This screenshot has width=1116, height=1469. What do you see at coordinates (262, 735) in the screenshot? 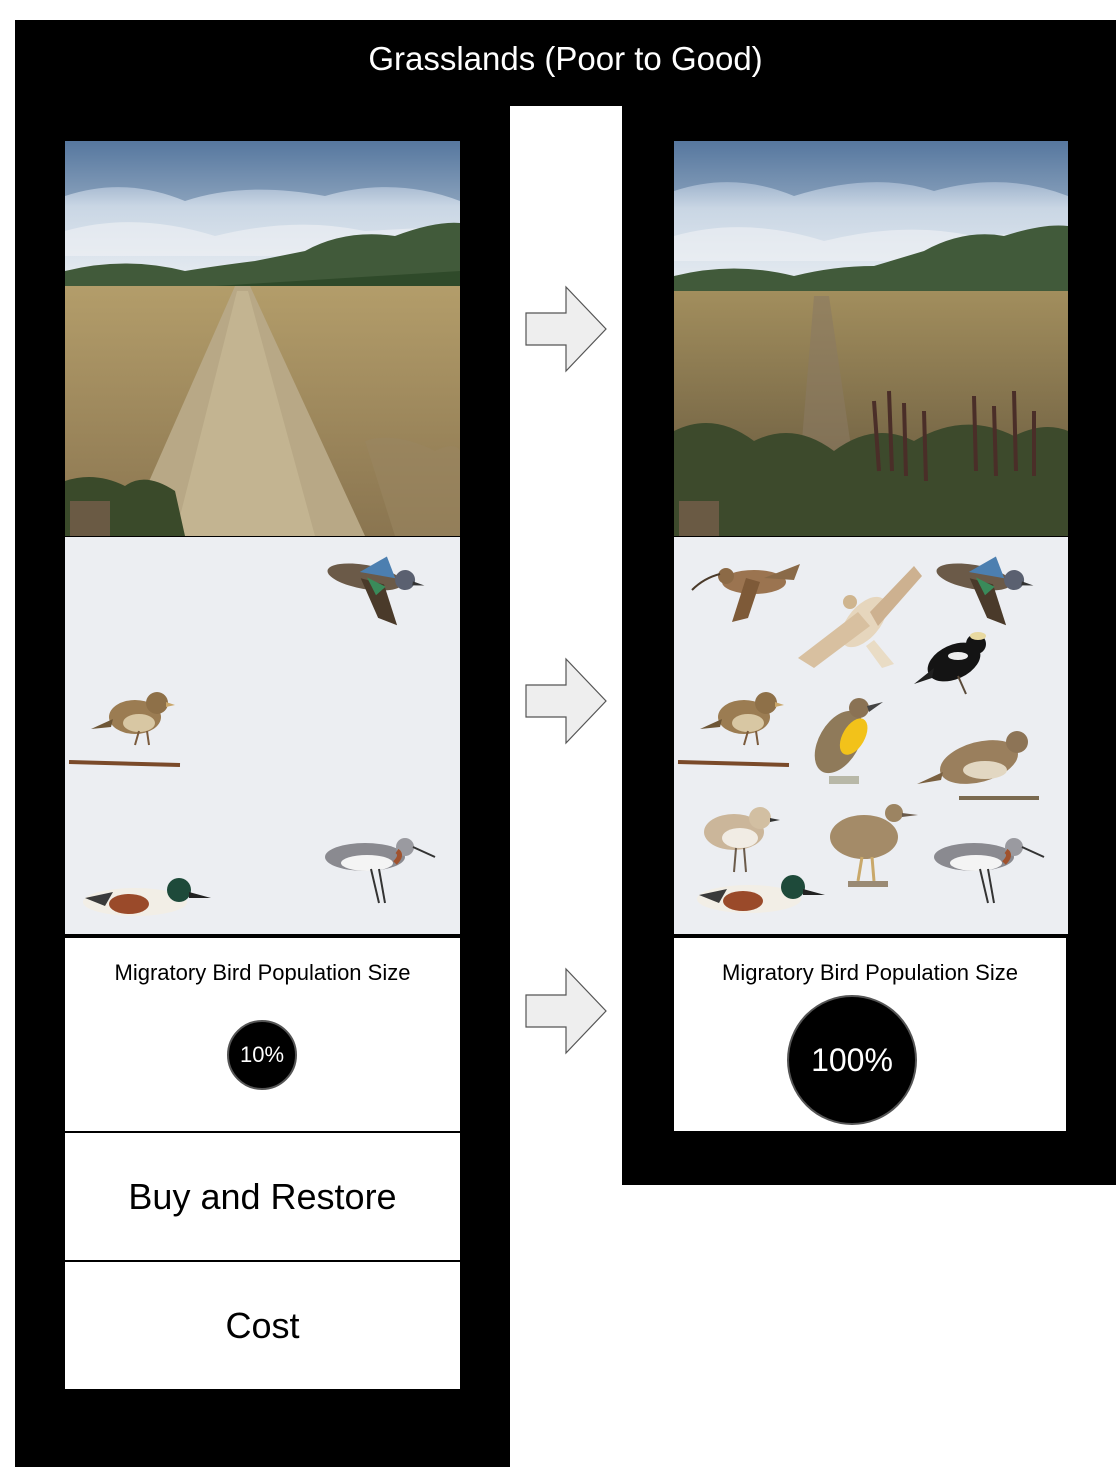
I see `left-bird-panel` at bounding box center [262, 735].